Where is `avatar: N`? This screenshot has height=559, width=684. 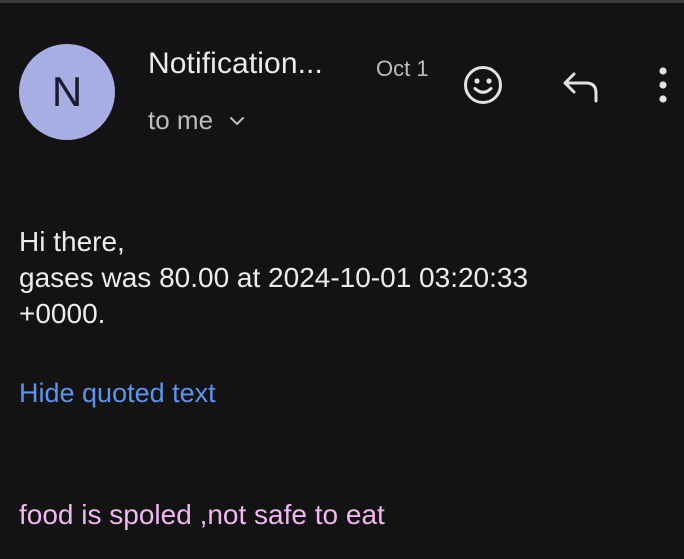
avatar: N is located at coordinates (67, 92).